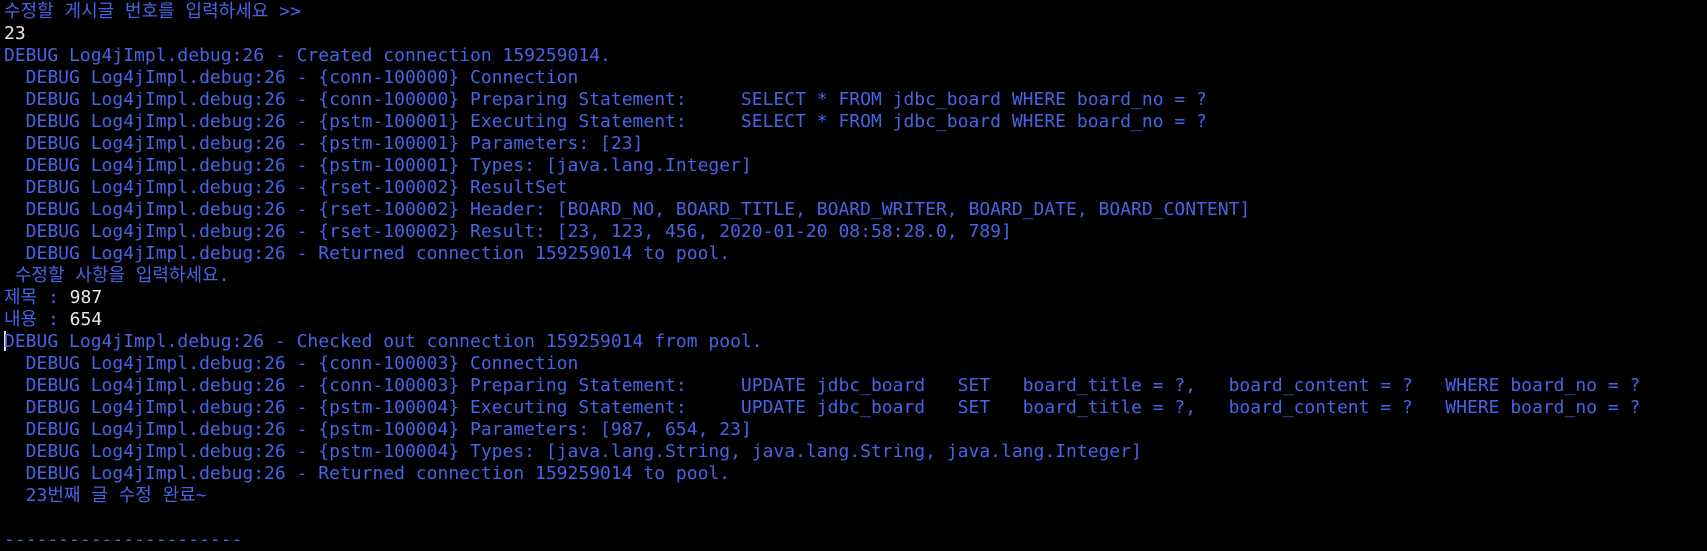 Image resolution: width=1707 pixels, height=551 pixels. Describe the element at coordinates (152, 11) in the screenshot. I see `console-text: 수정할 게시글 번호를 입력하세요 >>` at that location.